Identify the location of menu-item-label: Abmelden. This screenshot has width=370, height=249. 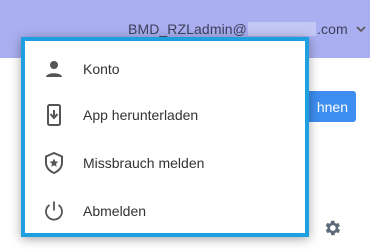
(115, 211).